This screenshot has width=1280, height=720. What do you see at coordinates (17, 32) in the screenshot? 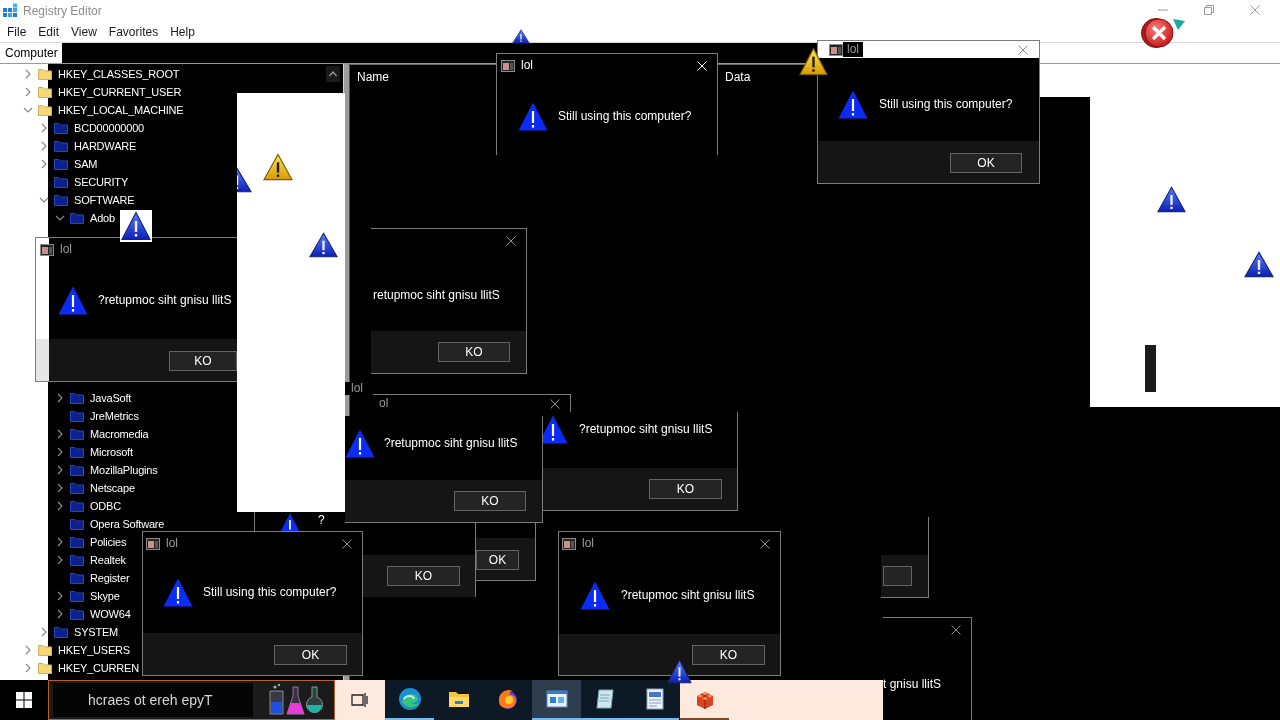
I see `menu-item: File` at bounding box center [17, 32].